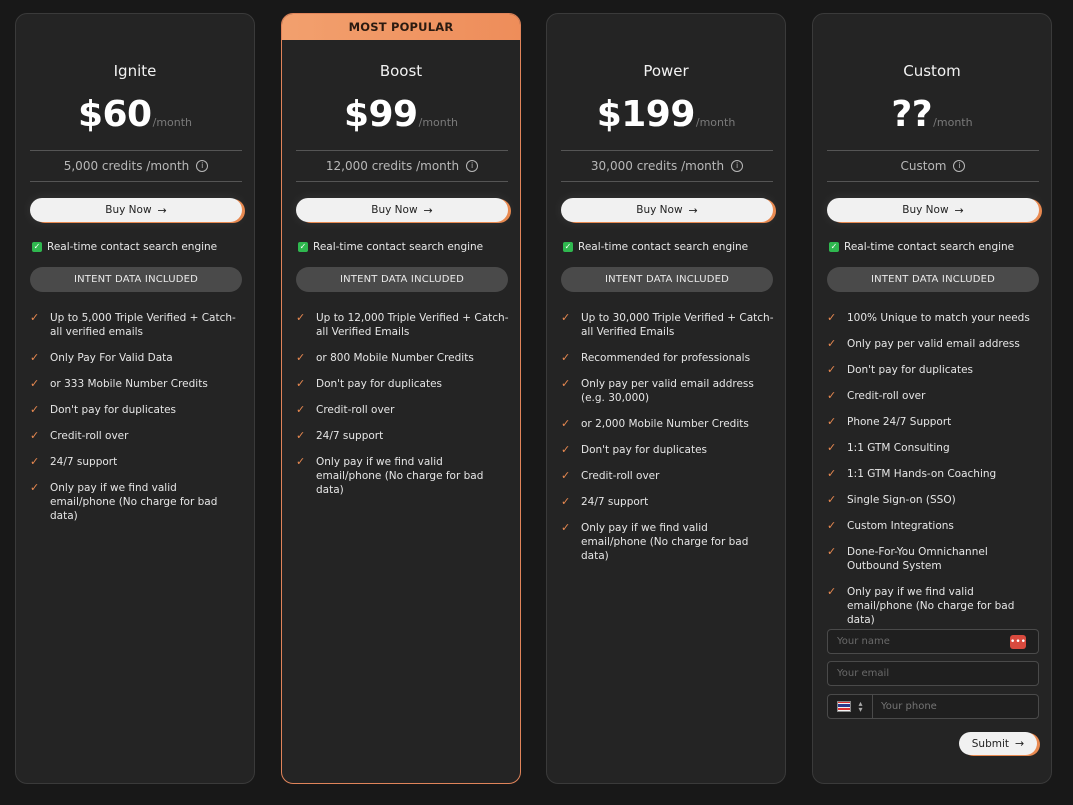 The height and width of the screenshot is (805, 1073). What do you see at coordinates (990, 743) in the screenshot?
I see `submit-label: Submit` at bounding box center [990, 743].